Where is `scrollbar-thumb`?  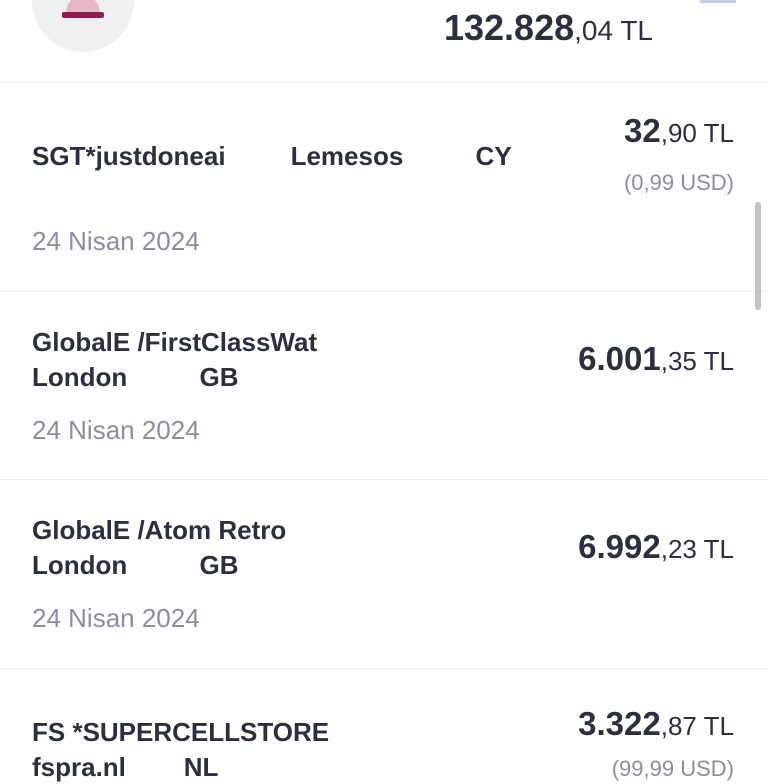
scrollbar-thumb is located at coordinates (758, 256).